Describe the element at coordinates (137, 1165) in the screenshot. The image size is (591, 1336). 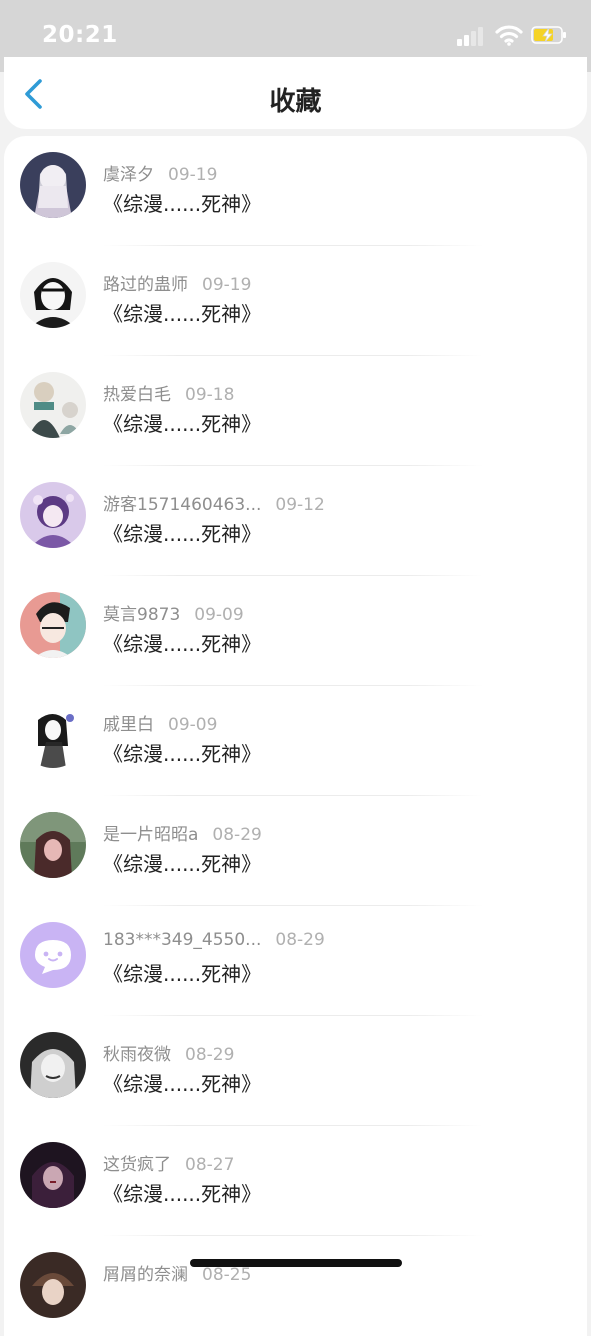
I see `item-username: 这货疯了` at that location.